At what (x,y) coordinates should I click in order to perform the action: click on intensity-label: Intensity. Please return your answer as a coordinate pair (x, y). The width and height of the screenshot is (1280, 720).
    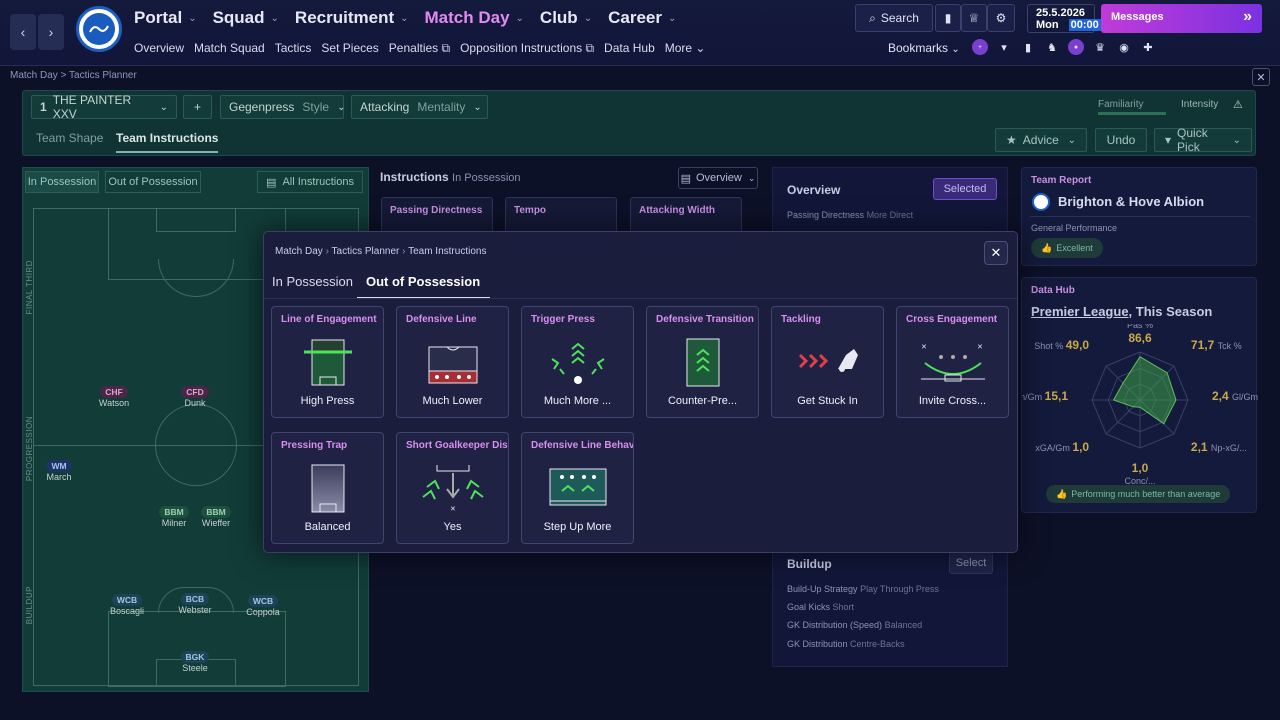
    Looking at the image, I should click on (1199, 104).